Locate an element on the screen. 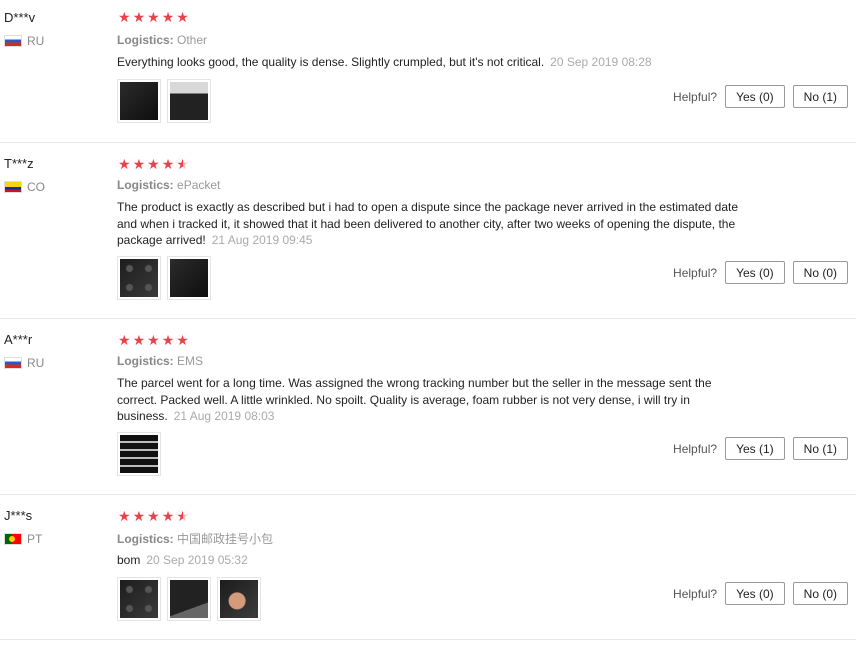 The height and width of the screenshot is (645, 864). reviewer-name: A***r is located at coordinates (18, 339).